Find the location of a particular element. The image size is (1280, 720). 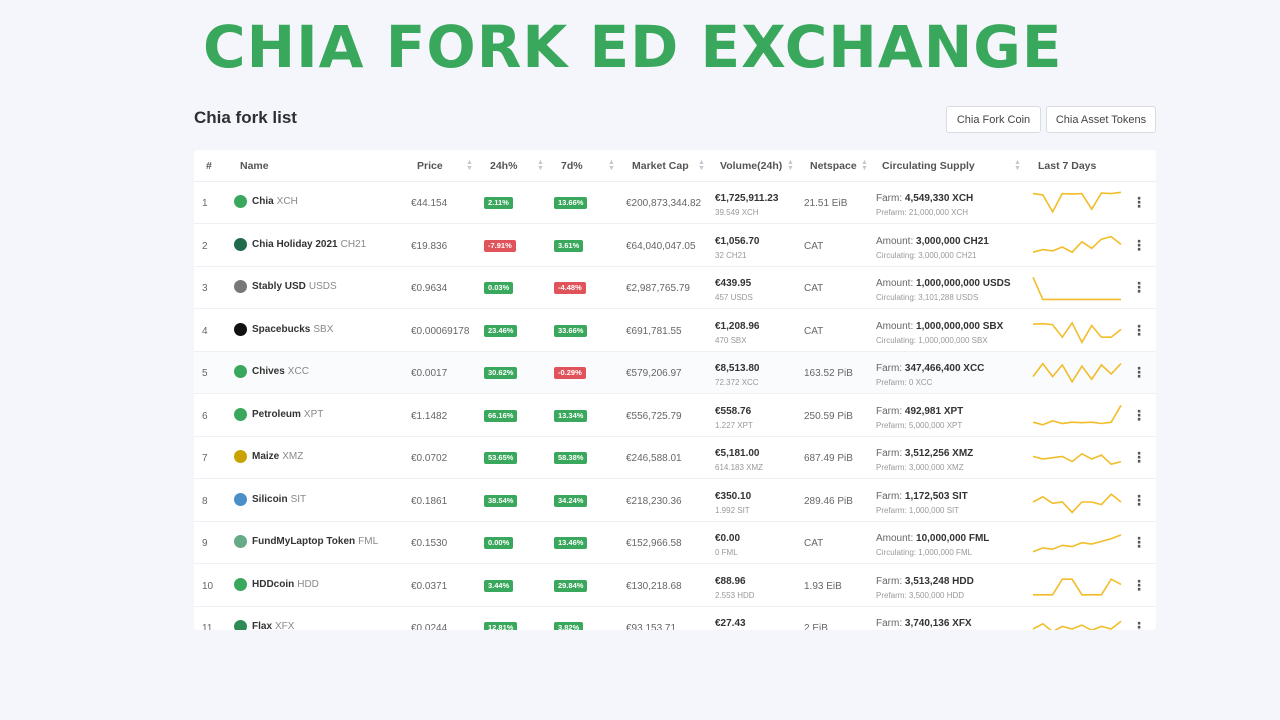

rank-cell: 10 is located at coordinates (208, 586).